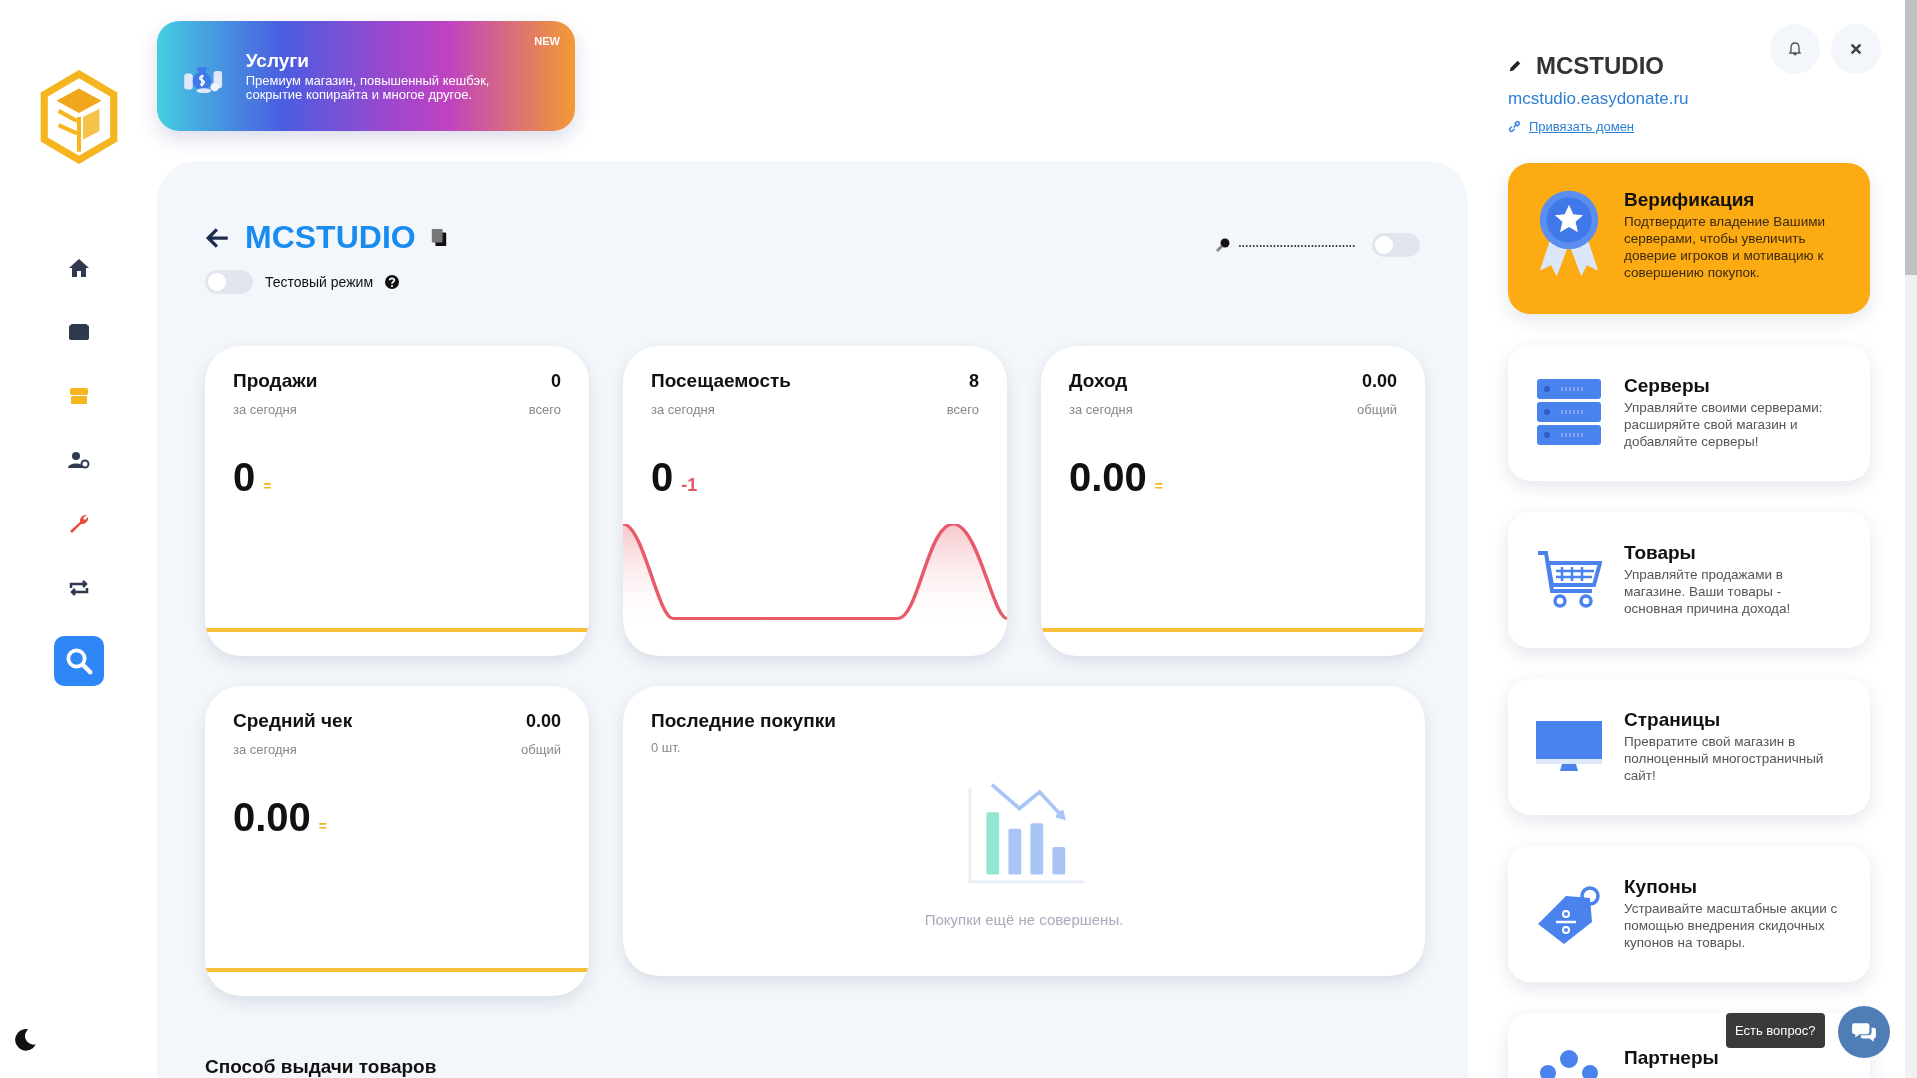 The width and height of the screenshot is (1917, 1078). What do you see at coordinates (1514, 126) in the screenshot?
I see `link-icon` at bounding box center [1514, 126].